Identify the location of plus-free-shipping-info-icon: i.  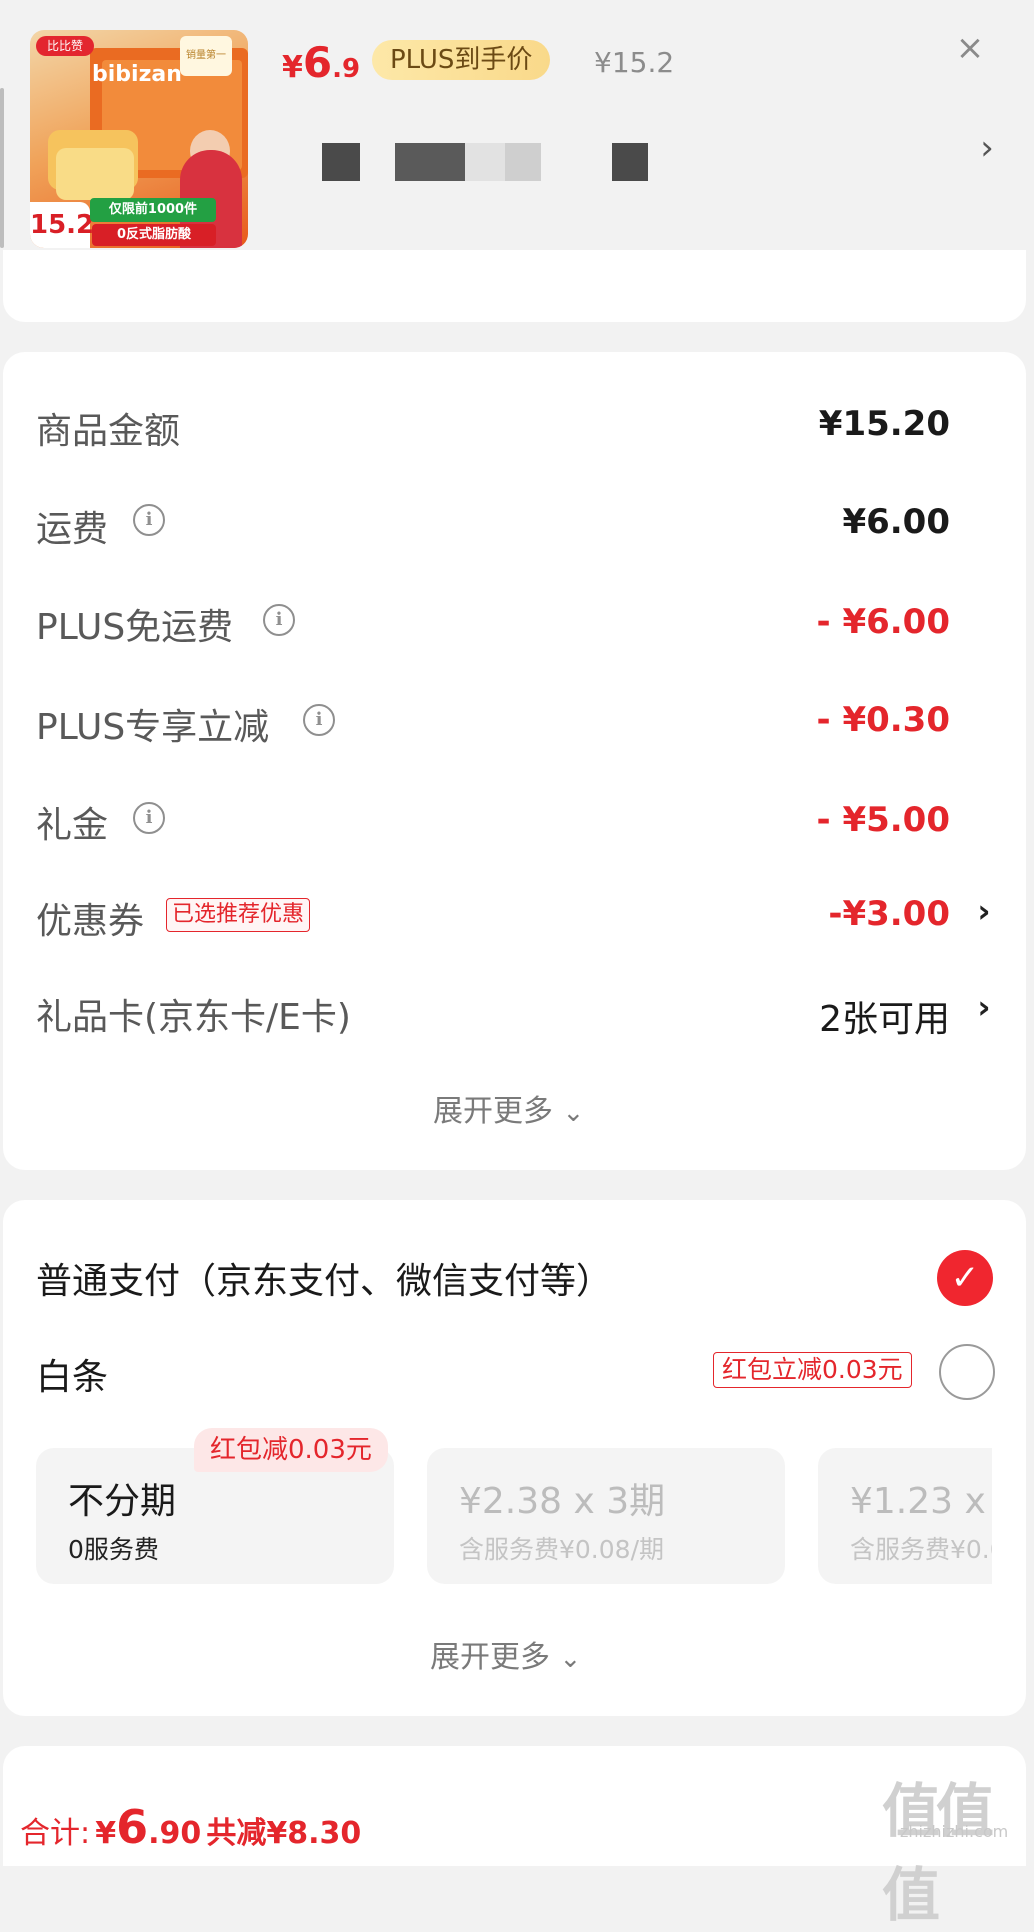
(279, 620).